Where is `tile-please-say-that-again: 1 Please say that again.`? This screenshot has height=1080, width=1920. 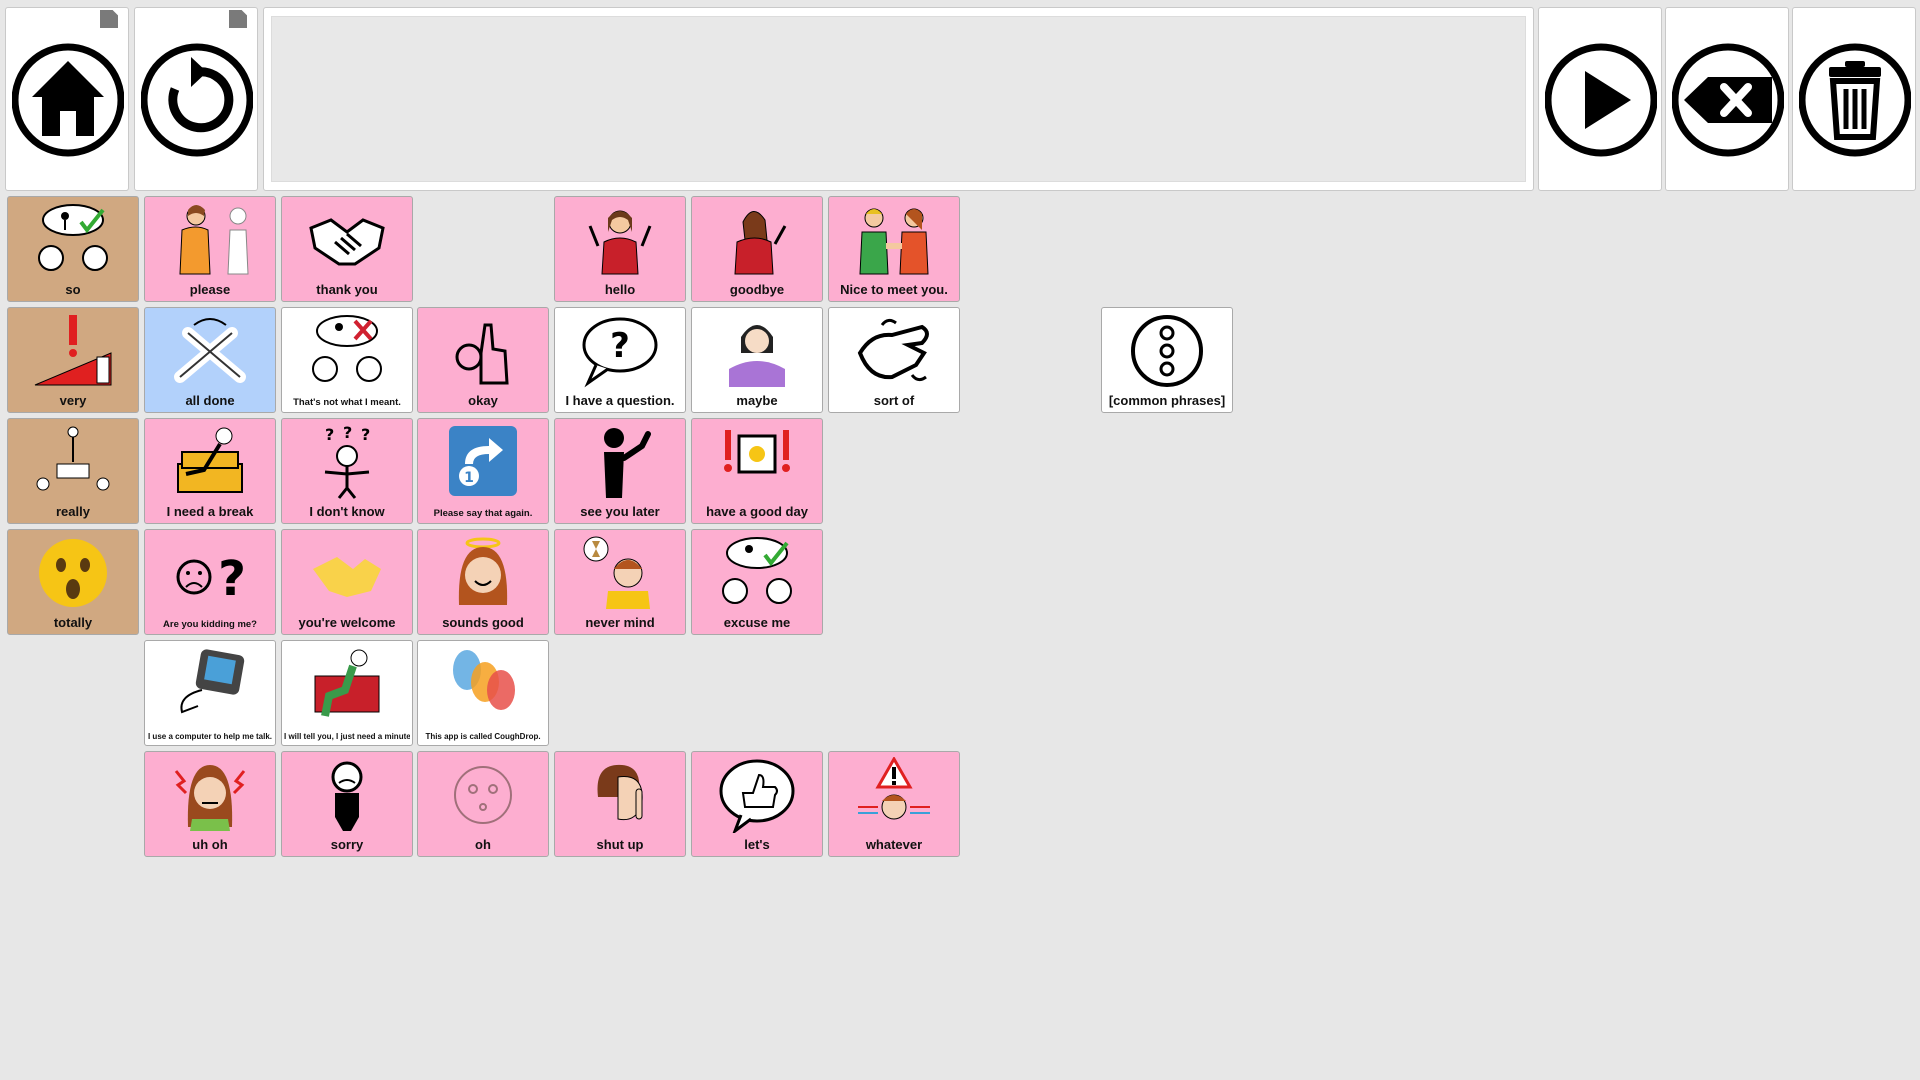 tile-please-say-that-again: 1 Please say that again. is located at coordinates (483, 471).